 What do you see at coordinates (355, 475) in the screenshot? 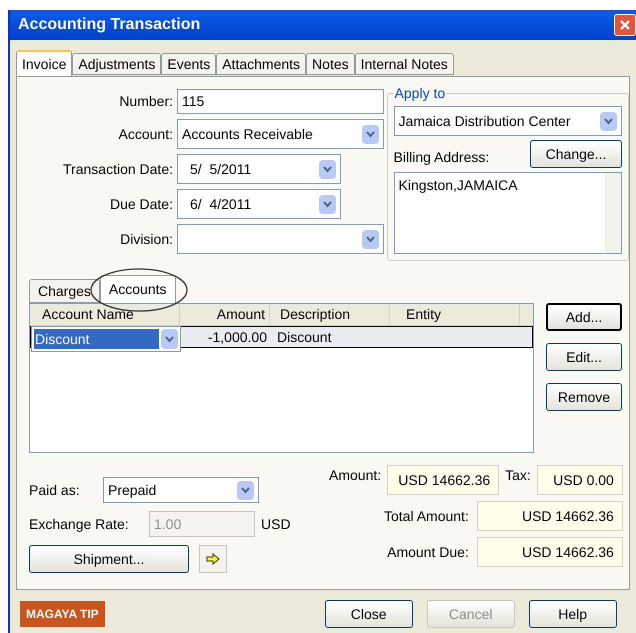
I see `field-label: Amount:` at bounding box center [355, 475].